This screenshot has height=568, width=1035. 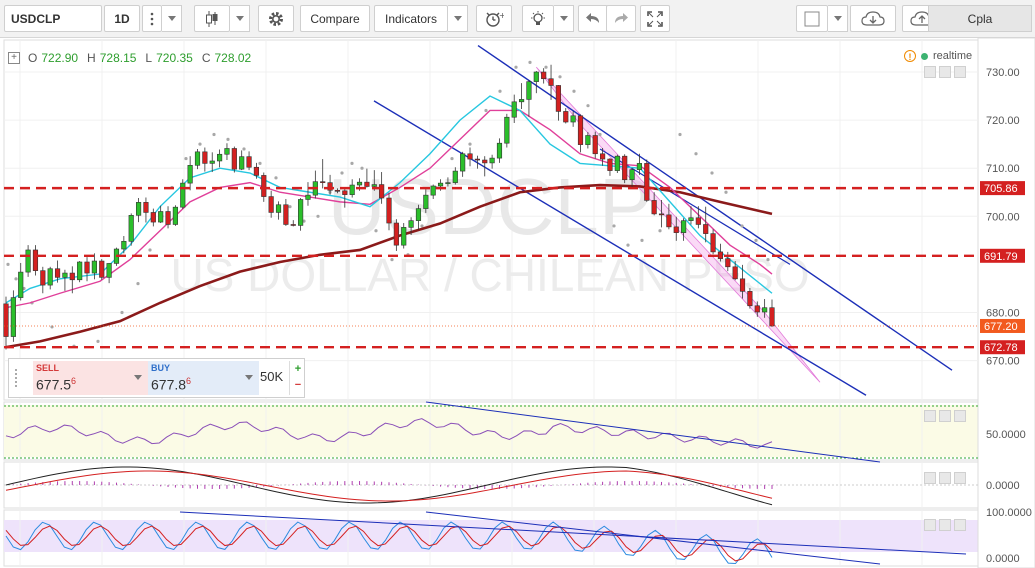 I want to click on open-value: 722.90, so click(x=60, y=58).